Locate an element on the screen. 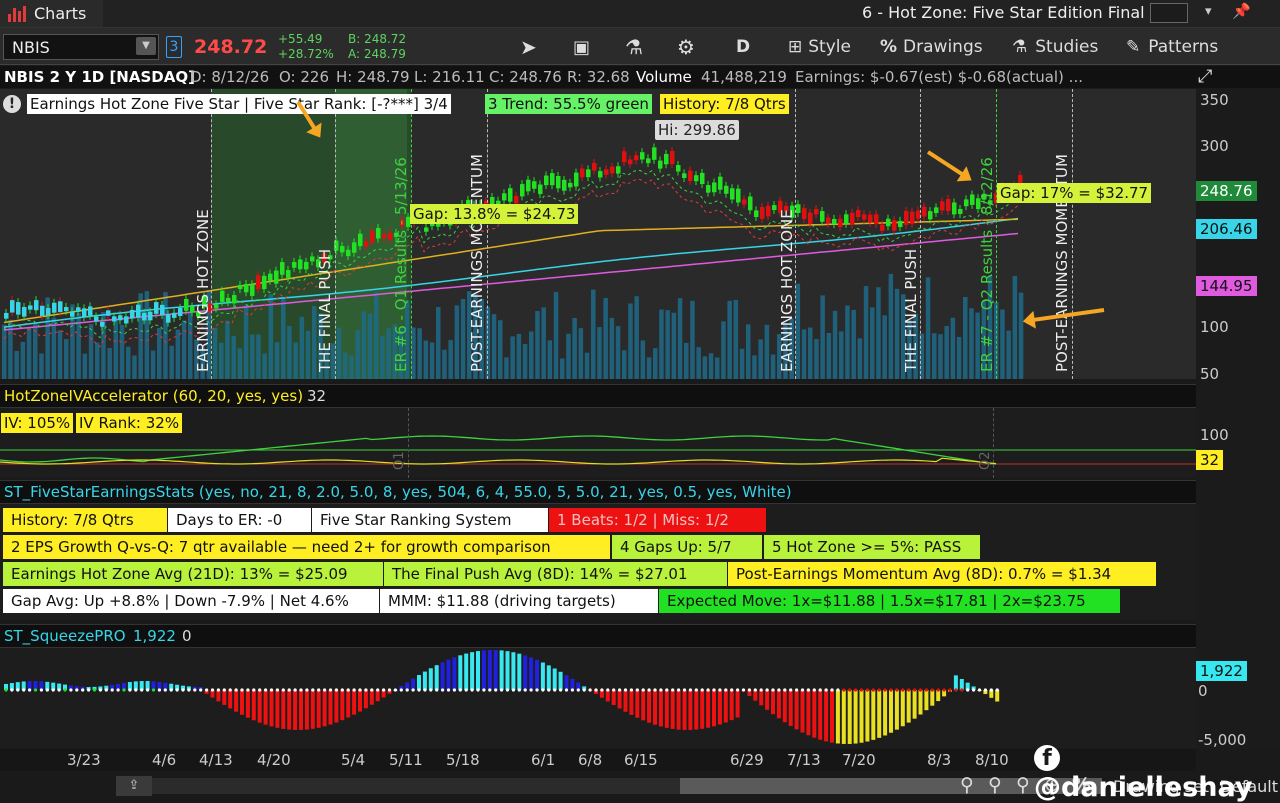 Image resolution: width=1280 pixels, height=803 pixels. studies-button: ⚗ Studies is located at coordinates (1055, 47).